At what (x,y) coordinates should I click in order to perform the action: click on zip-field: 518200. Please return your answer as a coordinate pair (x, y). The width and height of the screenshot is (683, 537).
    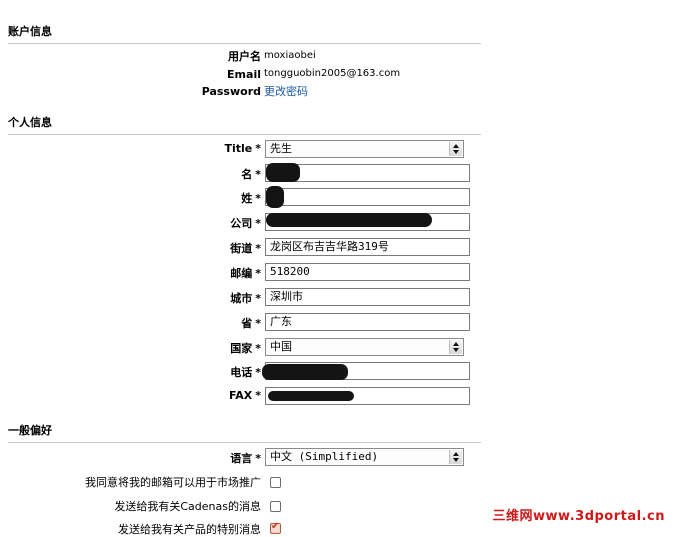
    Looking at the image, I should click on (367, 272).